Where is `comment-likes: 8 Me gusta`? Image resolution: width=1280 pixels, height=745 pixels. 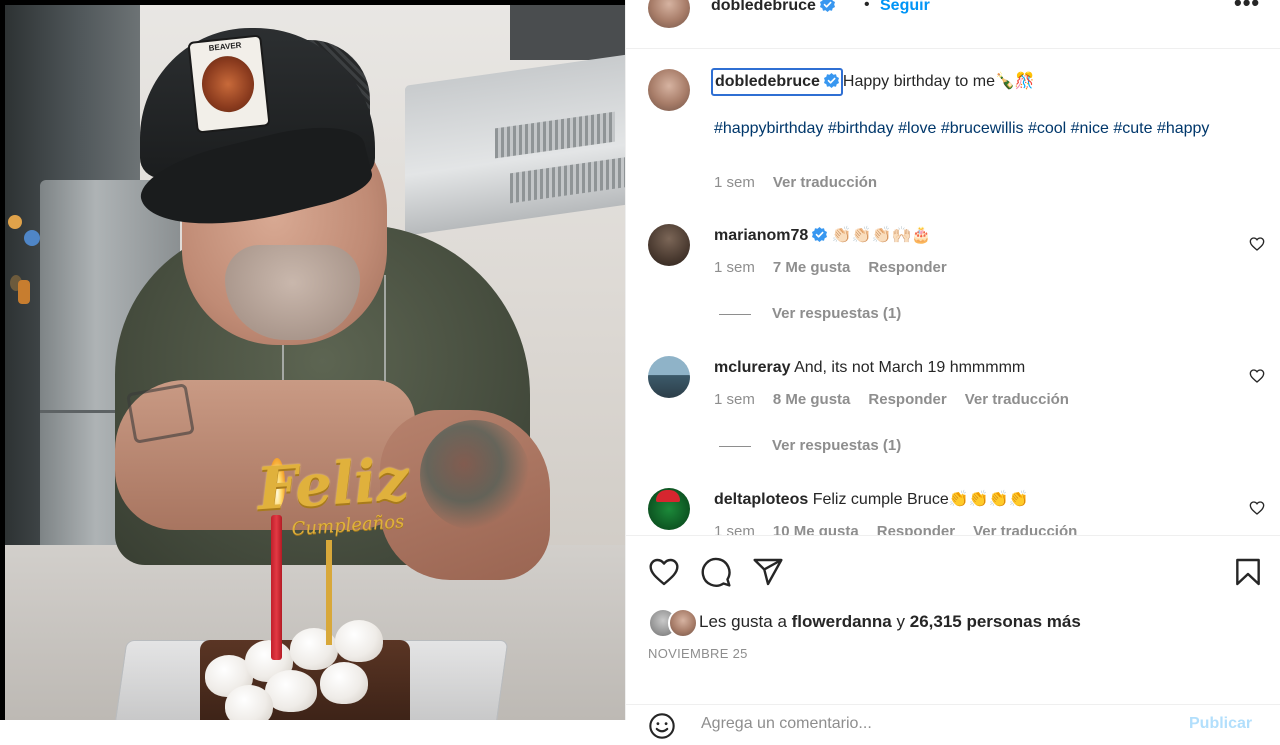
comment-likes: 8 Me gusta is located at coordinates (812, 399).